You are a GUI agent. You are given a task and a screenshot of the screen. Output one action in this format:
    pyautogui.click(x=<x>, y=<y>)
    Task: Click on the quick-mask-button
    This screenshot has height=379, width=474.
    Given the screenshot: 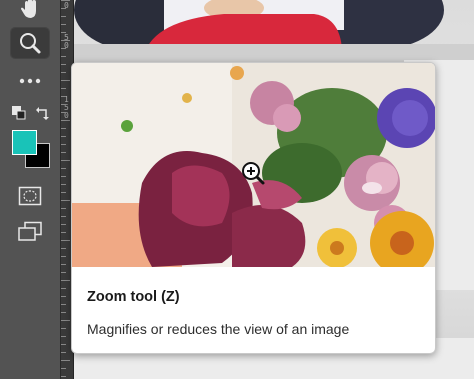 What is the action you would take?
    pyautogui.click(x=30, y=196)
    